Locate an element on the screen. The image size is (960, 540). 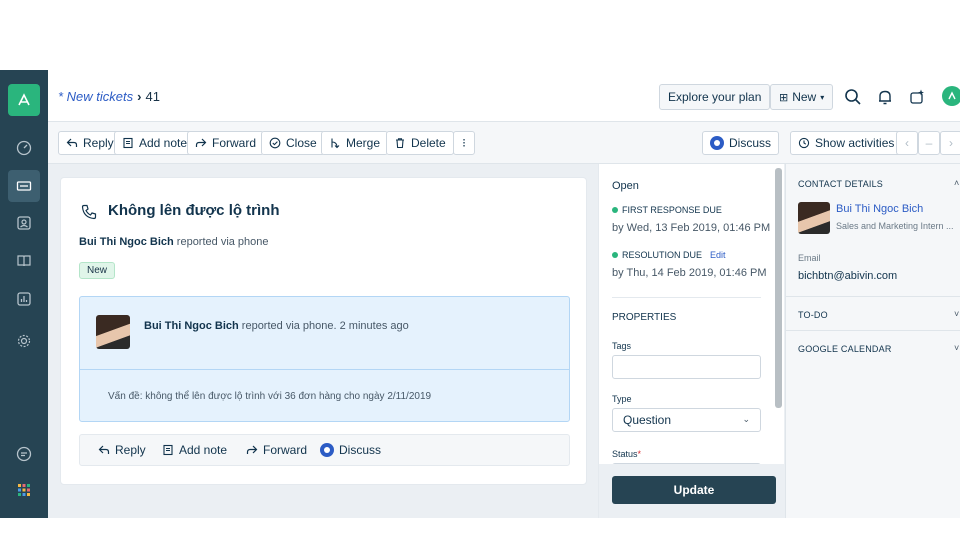
reply-bar-discuss-button: Discuss is located at coordinates (350, 450).